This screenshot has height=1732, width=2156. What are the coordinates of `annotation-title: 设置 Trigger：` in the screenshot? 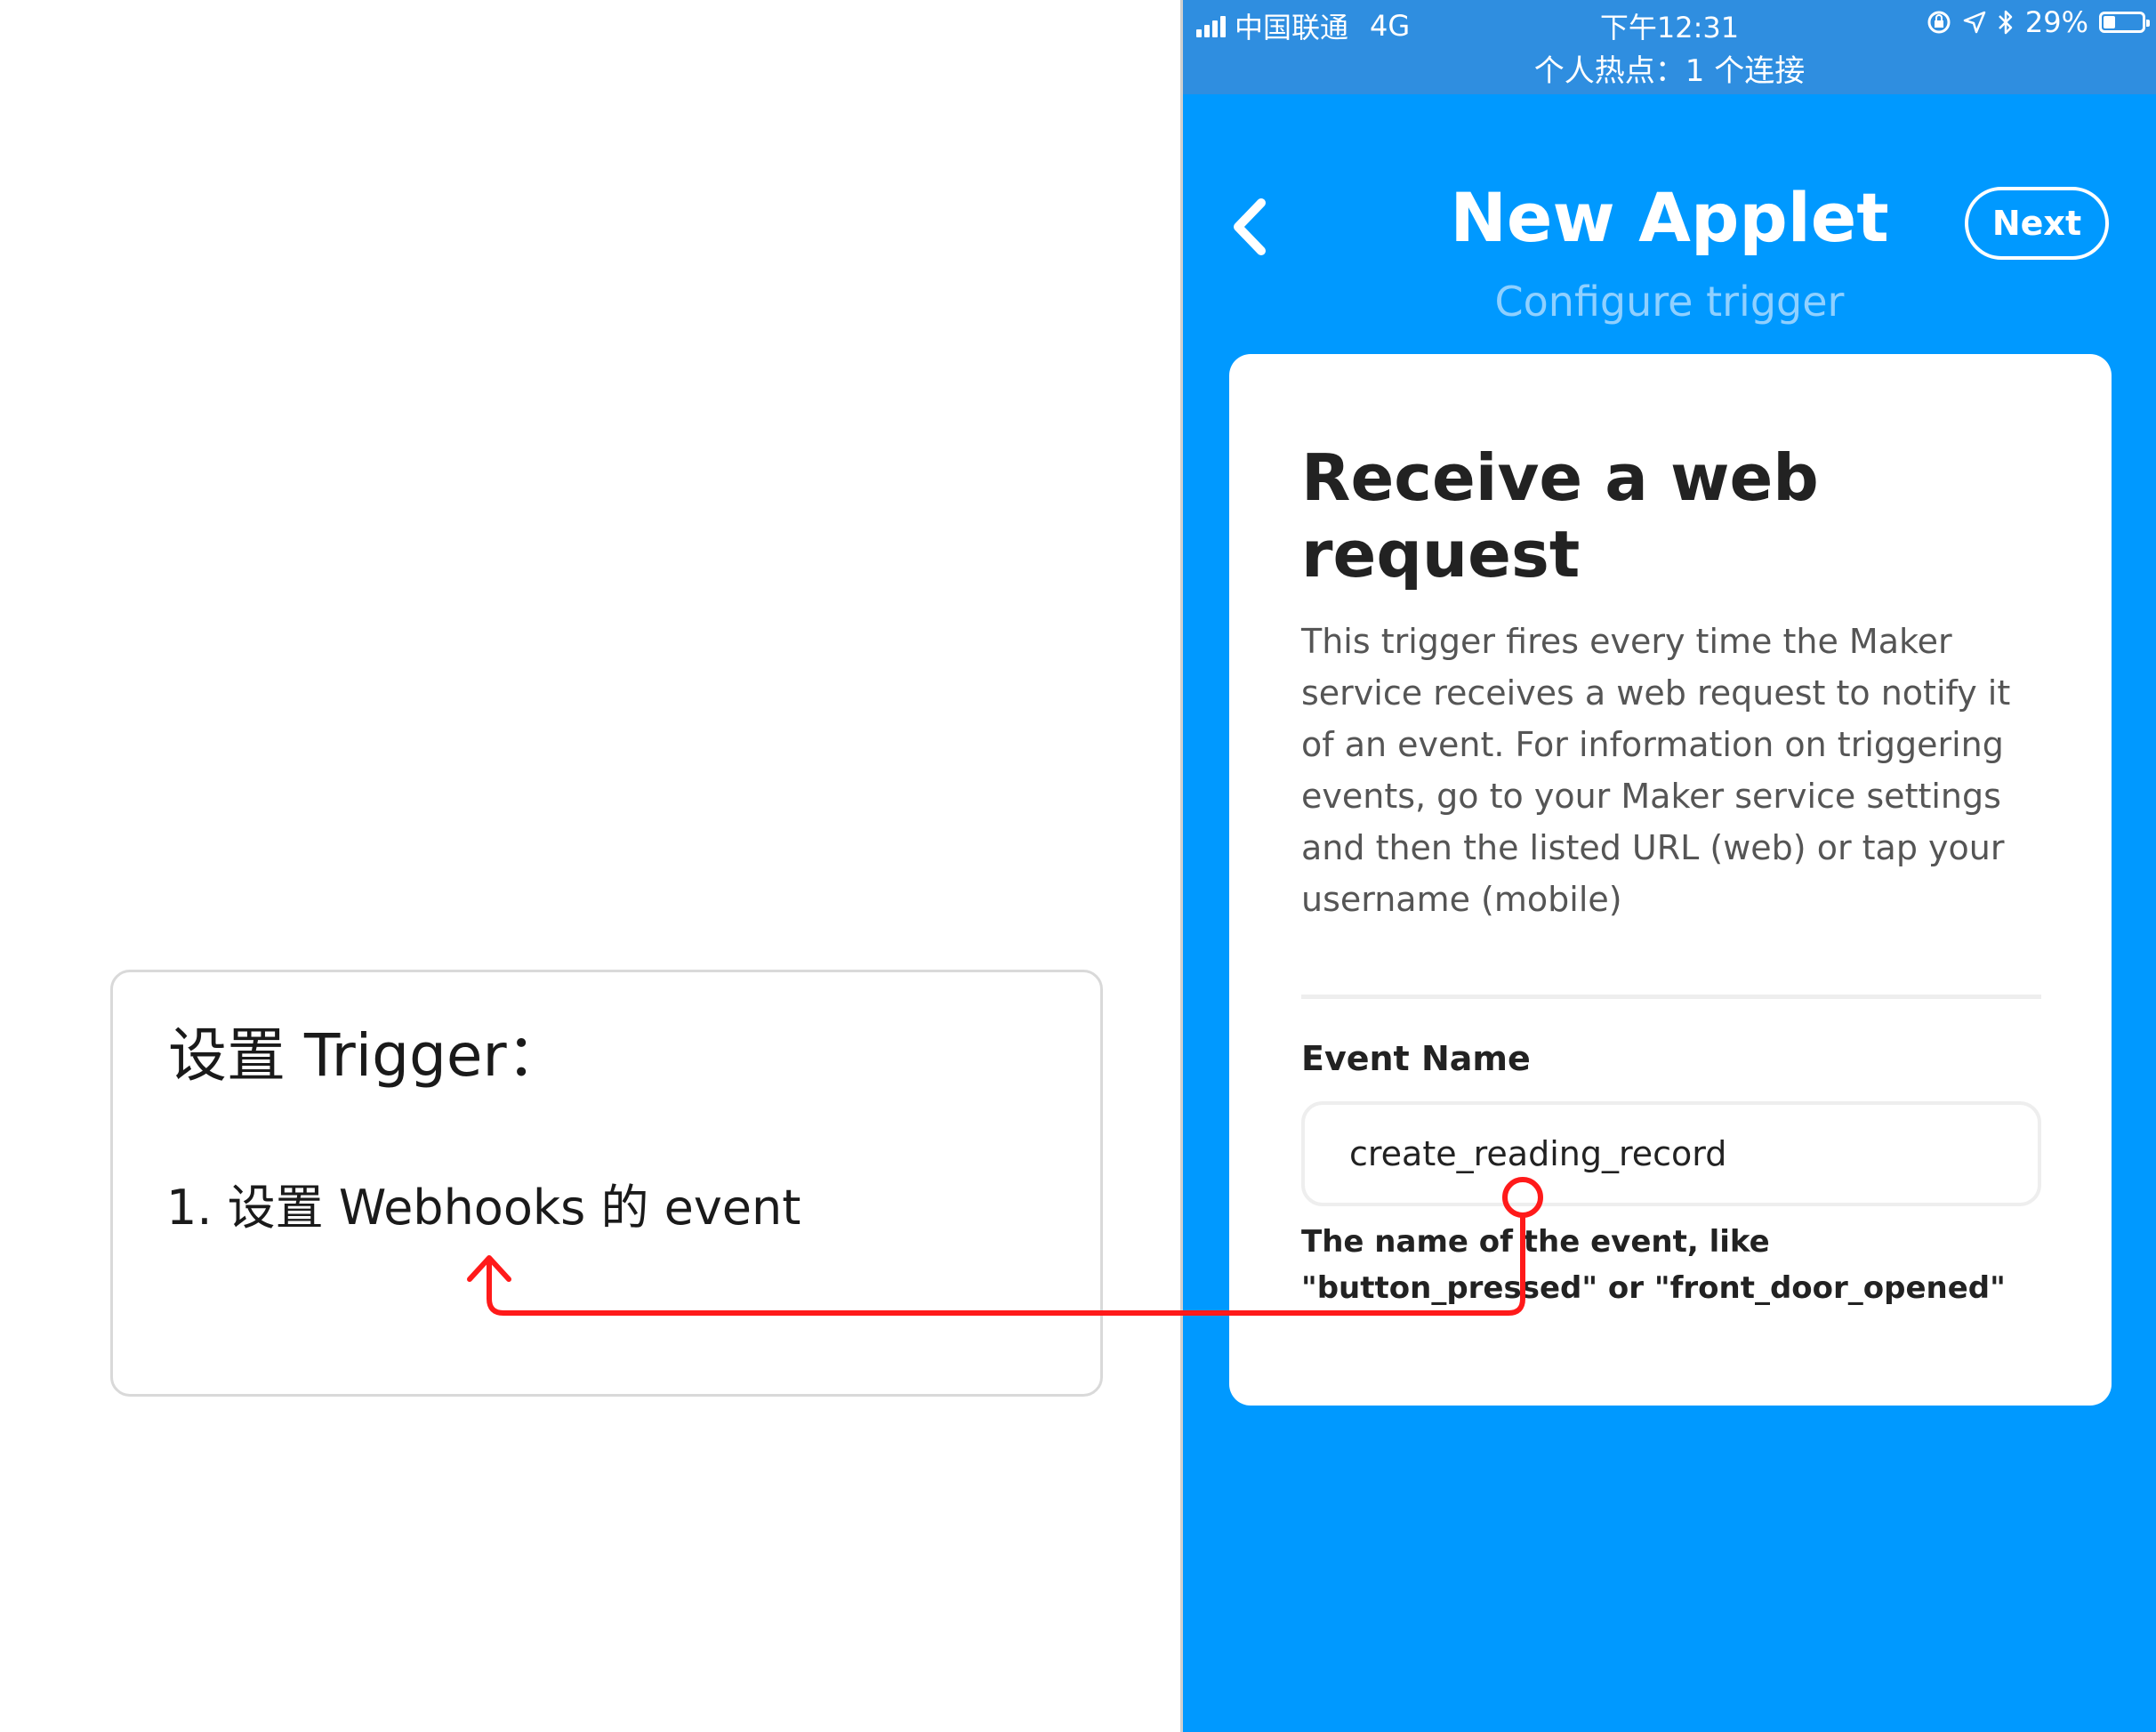 It's located at (367, 1056).